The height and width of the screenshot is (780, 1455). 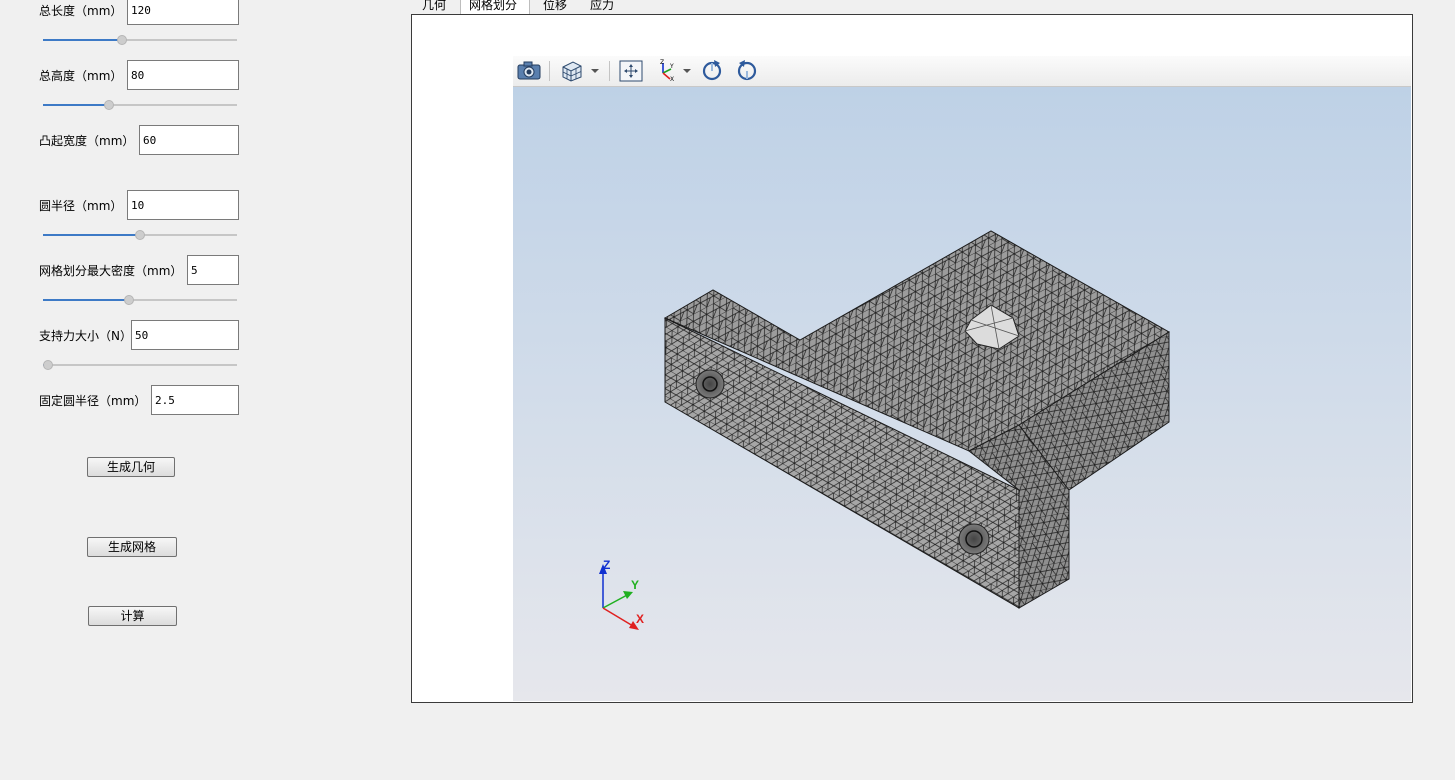 I want to click on x-axis-label: X, so click(x=640, y=619).